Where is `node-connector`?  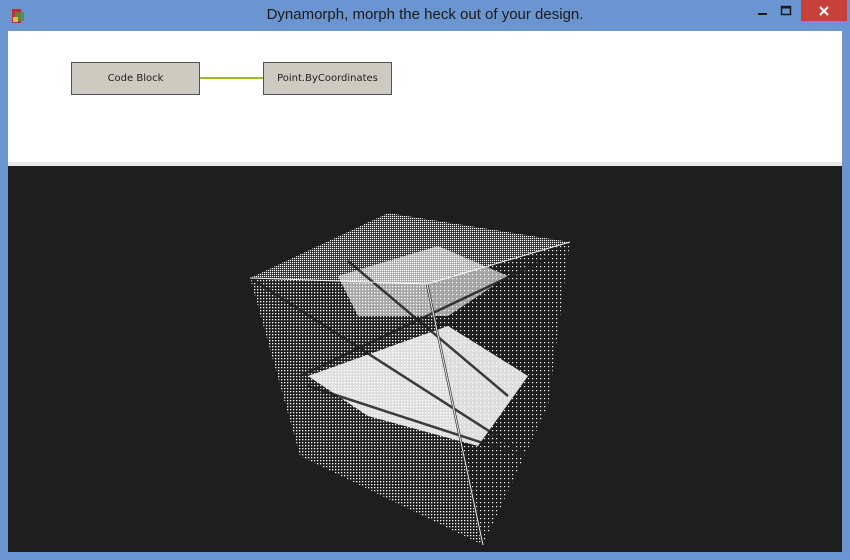
node-connector is located at coordinates (231, 78).